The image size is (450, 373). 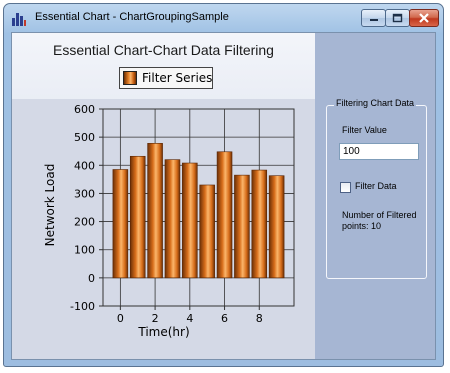 What do you see at coordinates (84, 165) in the screenshot?
I see `y-tick-label: 400` at bounding box center [84, 165].